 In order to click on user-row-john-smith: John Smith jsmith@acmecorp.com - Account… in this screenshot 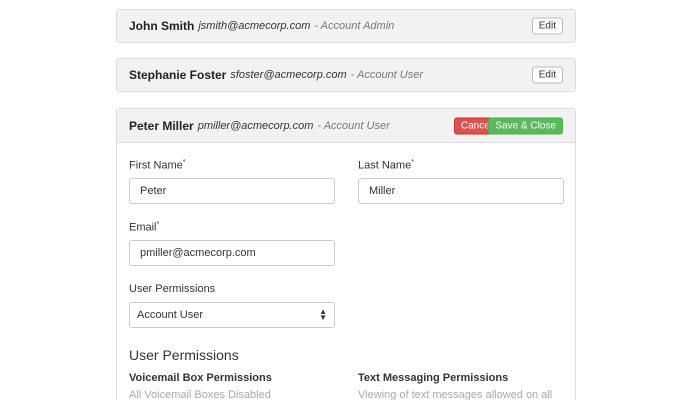, I will do `click(346, 26)`.